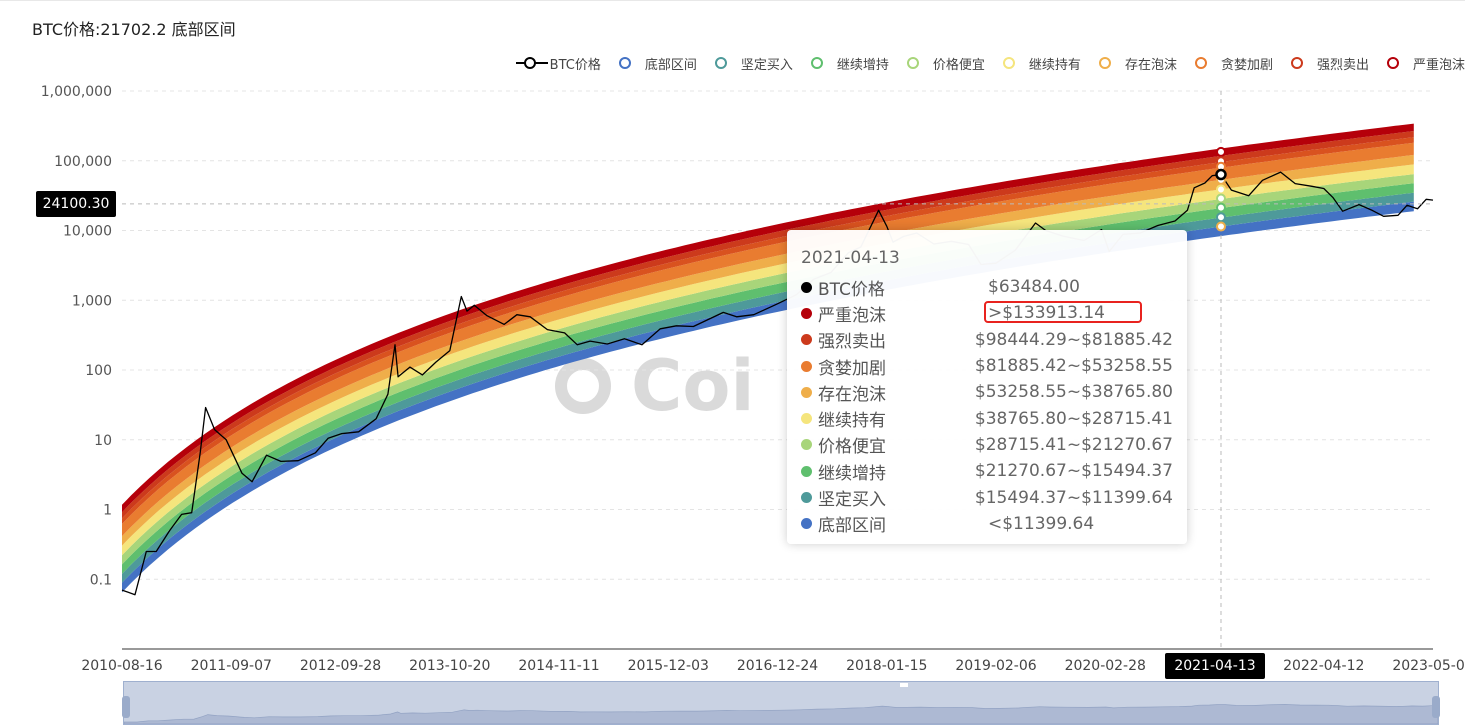 This screenshot has width=1465, height=727. What do you see at coordinates (987, 524) in the screenshot?
I see `tooltip-row: 底部区间 <$11399.64` at bounding box center [987, 524].